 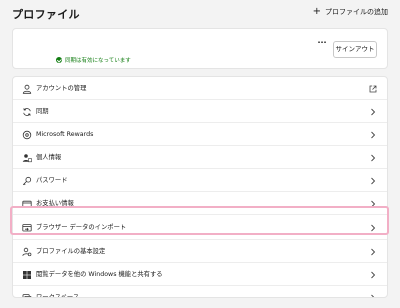 I want to click on sync-status: 同期は有効になっています, so click(x=93, y=60).